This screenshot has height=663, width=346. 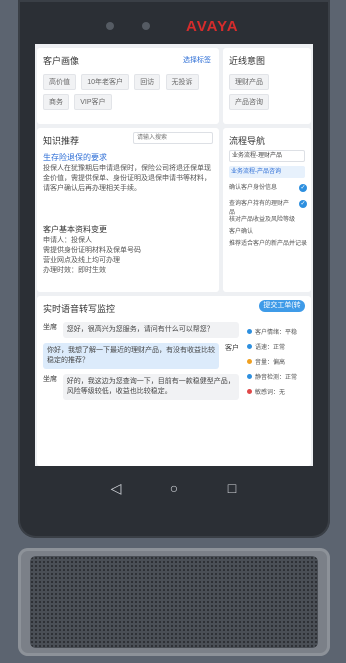 What do you see at coordinates (59, 82) in the screenshot?
I see `customer-tag: 高价值` at bounding box center [59, 82].